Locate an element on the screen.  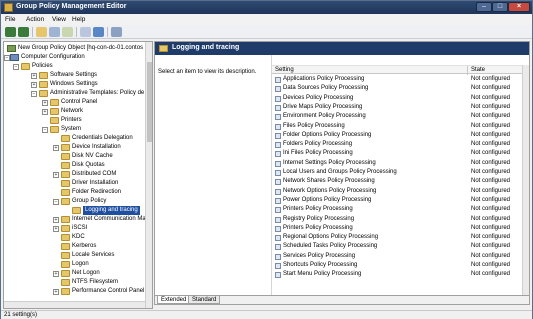
menu-file: File is located at coordinates (10, 19).